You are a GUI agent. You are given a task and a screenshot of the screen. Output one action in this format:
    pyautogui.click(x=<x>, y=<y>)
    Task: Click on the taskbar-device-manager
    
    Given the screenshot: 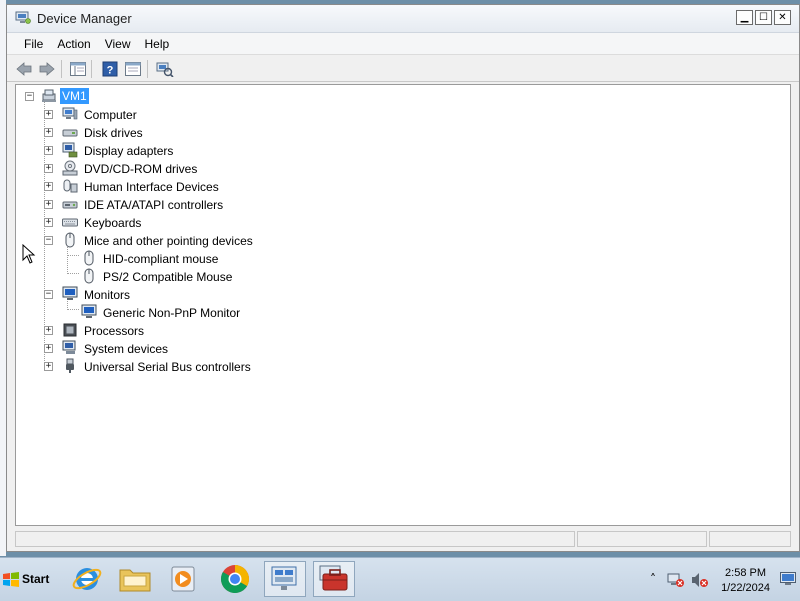 What is the action you would take?
    pyautogui.click(x=334, y=579)
    